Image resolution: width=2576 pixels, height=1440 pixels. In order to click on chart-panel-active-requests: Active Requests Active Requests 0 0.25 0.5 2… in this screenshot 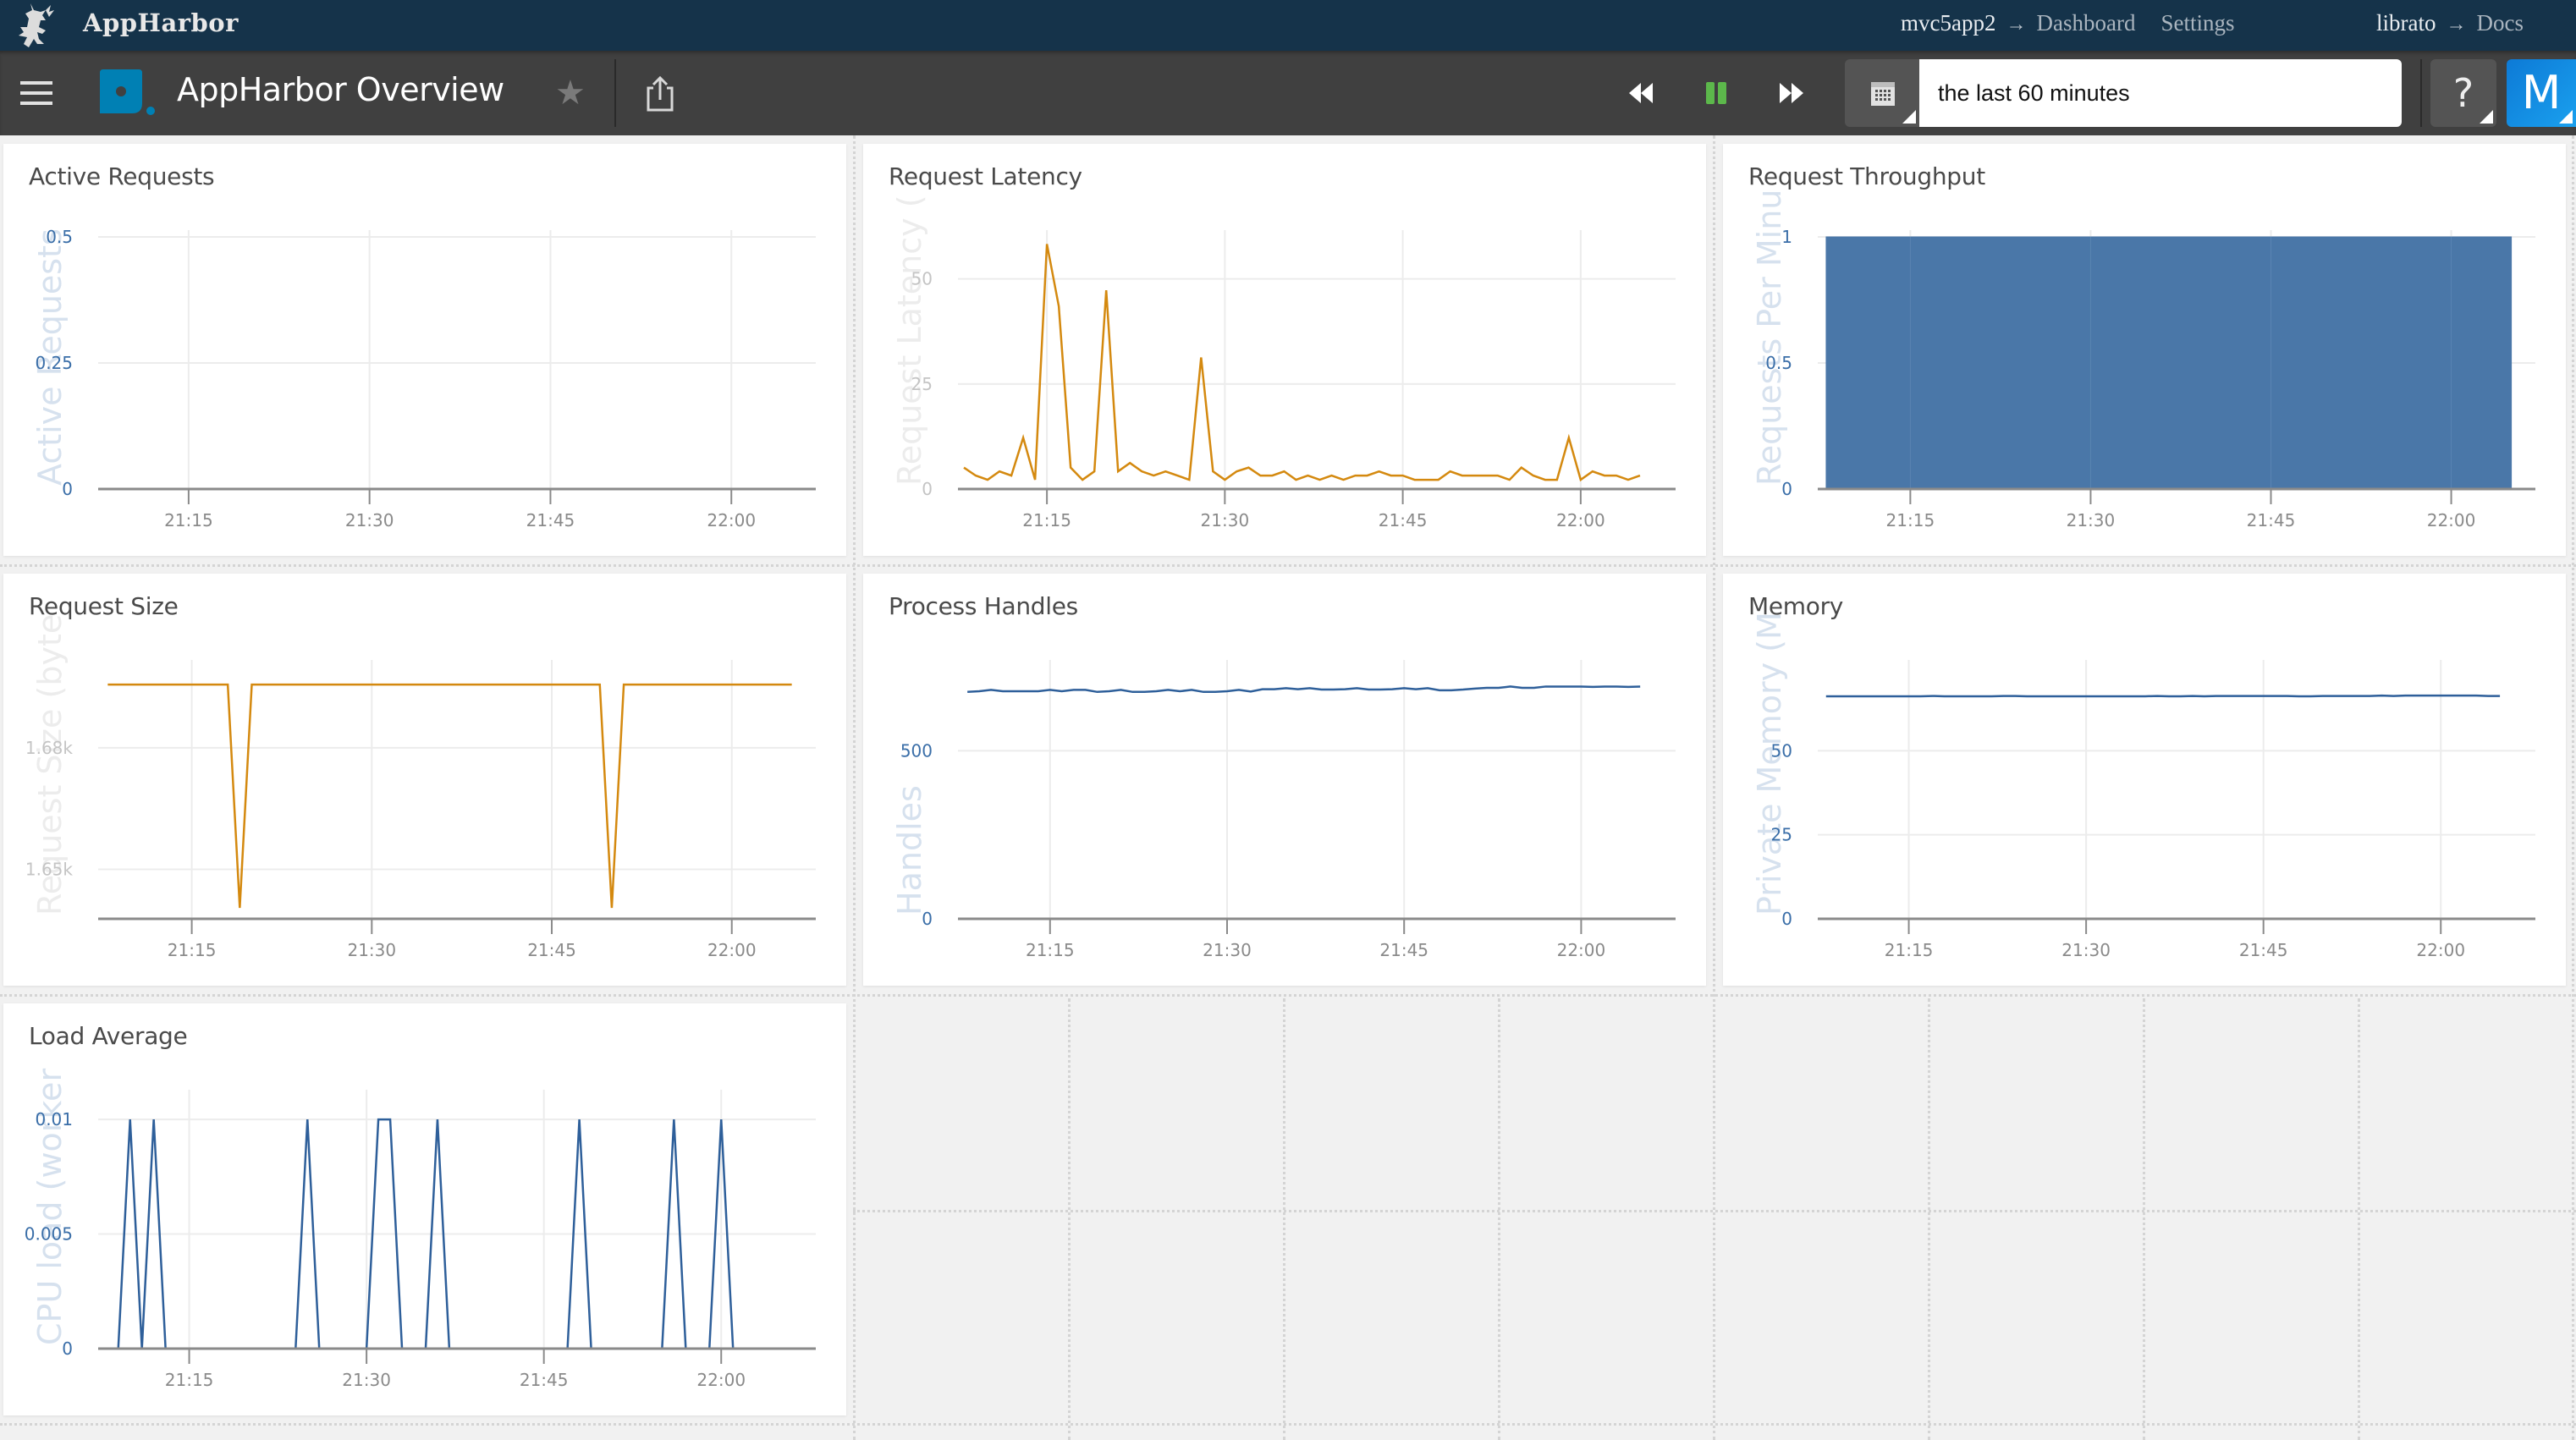, I will do `click(424, 350)`.